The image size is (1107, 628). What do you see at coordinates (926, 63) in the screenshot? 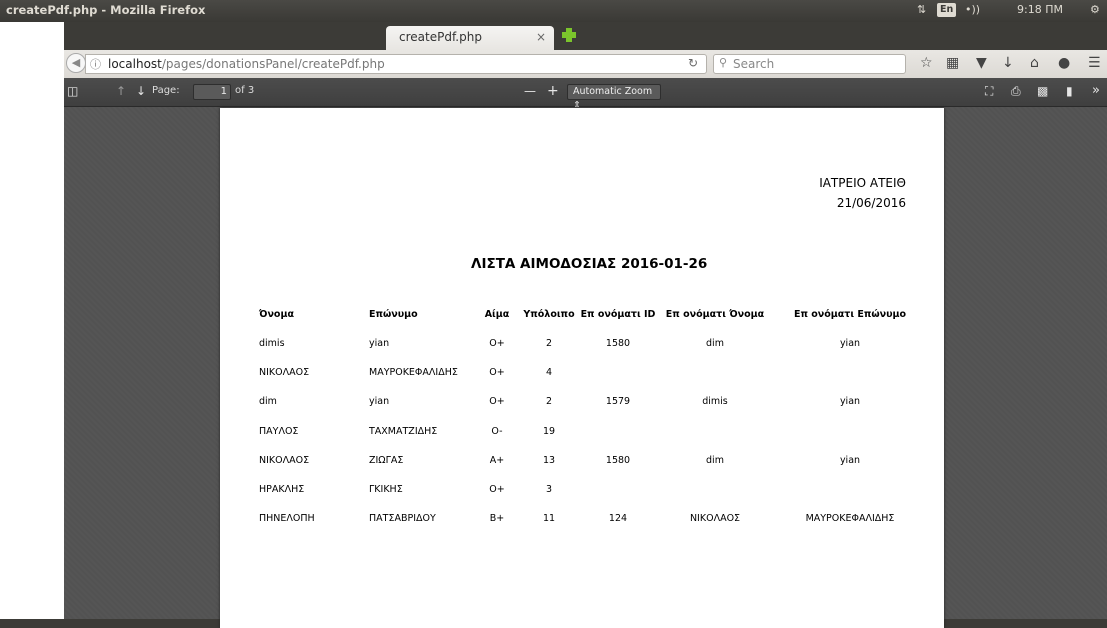
I see `bookmark-star-icon: ☆` at bounding box center [926, 63].